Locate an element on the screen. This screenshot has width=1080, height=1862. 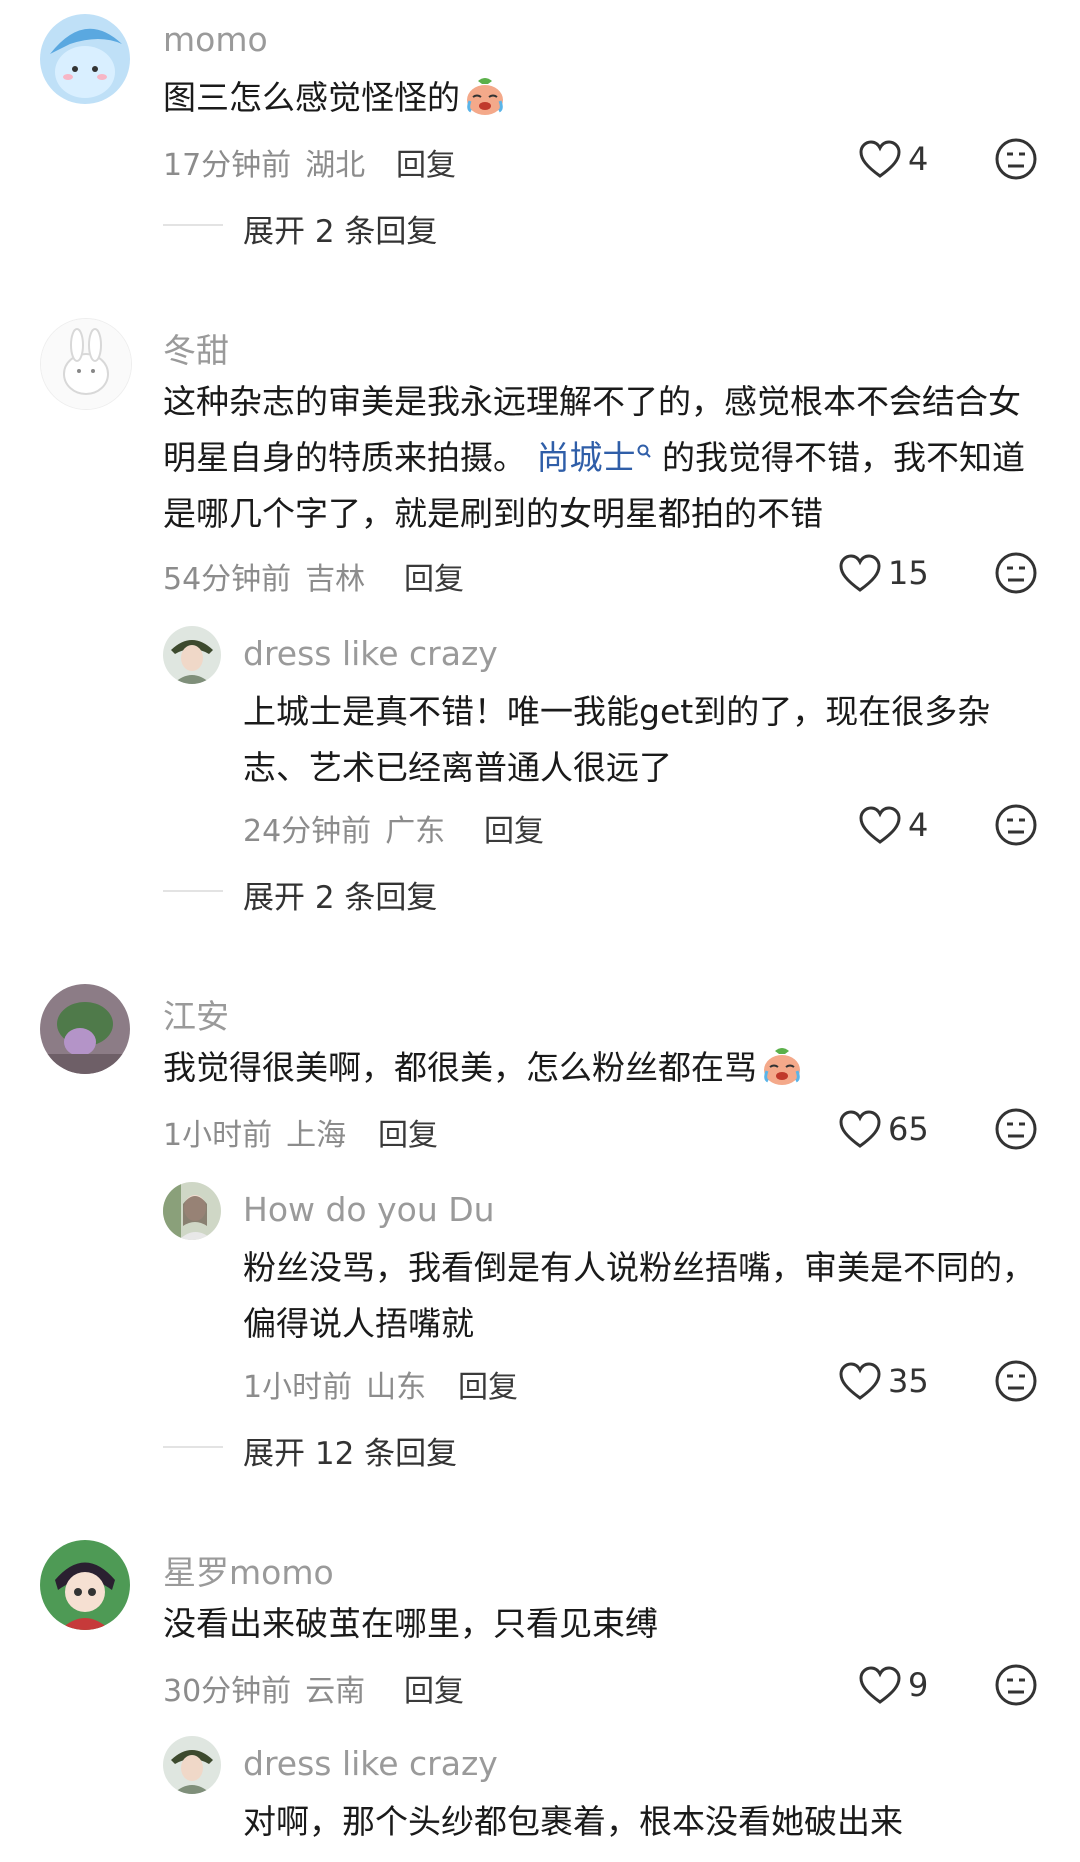
reply-text: 对啊，那个头纱都包裹着，根本没看她破出来 is located at coordinates (573, 1821).